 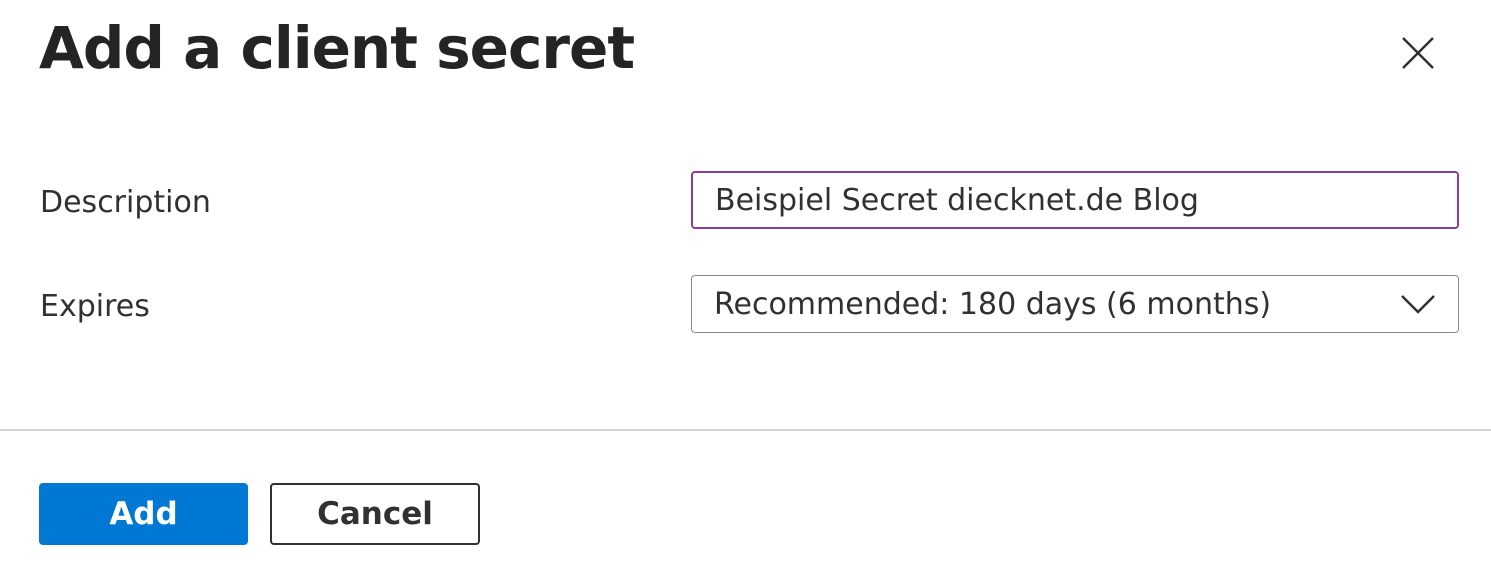 What do you see at coordinates (95, 306) in the screenshot?
I see `expires-label: Expires` at bounding box center [95, 306].